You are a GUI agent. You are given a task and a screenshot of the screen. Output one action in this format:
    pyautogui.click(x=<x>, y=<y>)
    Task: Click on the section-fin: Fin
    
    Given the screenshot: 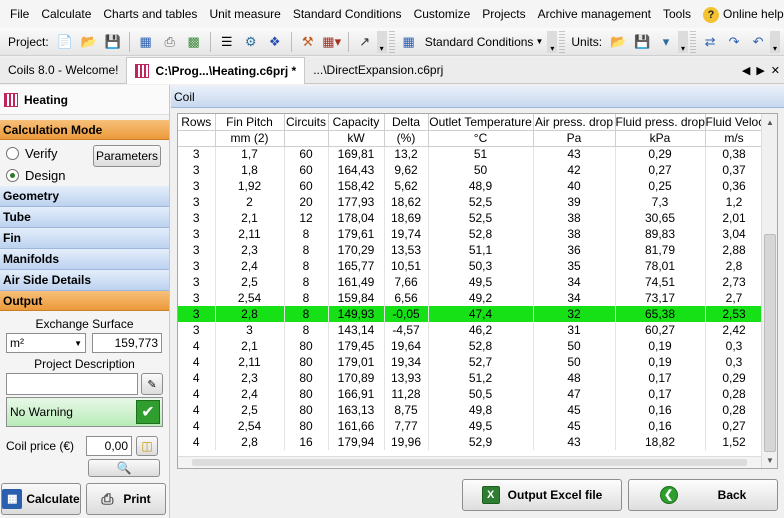 What is the action you would take?
    pyautogui.click(x=84, y=238)
    